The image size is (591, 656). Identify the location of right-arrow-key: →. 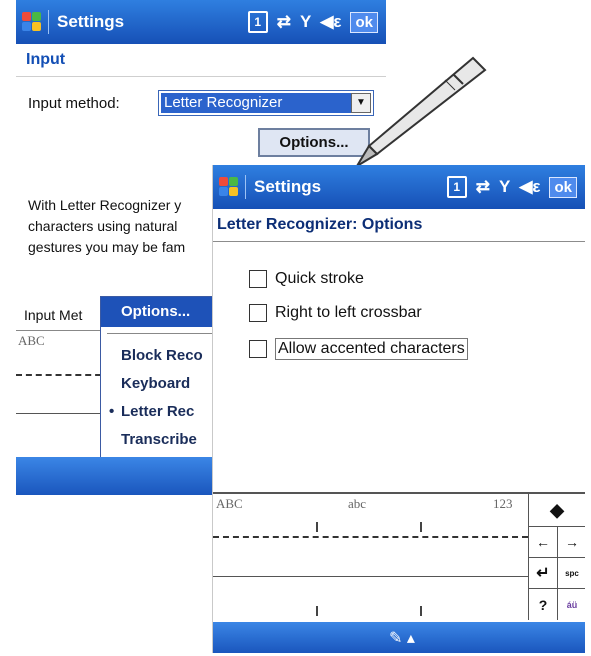
(571, 542).